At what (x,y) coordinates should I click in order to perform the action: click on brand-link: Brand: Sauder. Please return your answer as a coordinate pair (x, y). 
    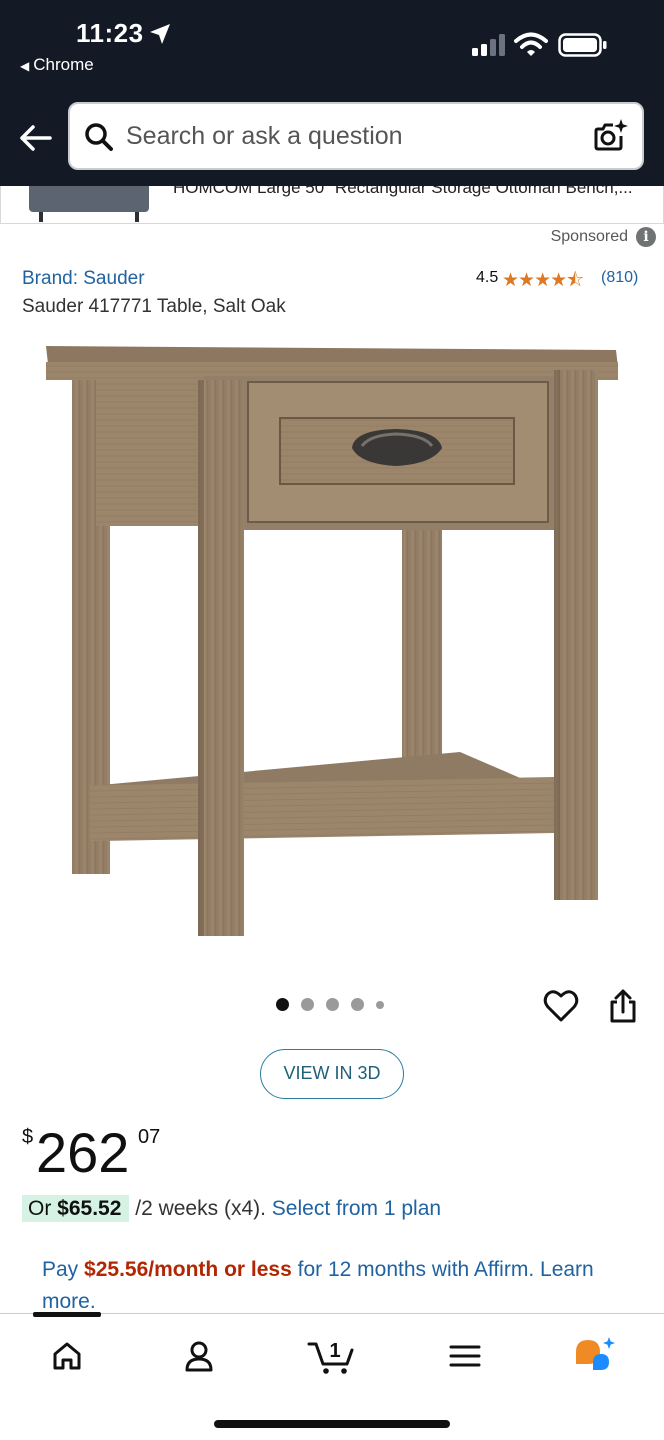
    Looking at the image, I should click on (83, 279).